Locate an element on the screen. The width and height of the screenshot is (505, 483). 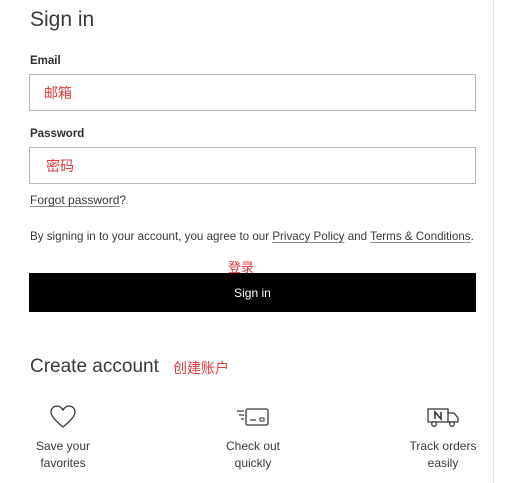
heart-icon is located at coordinates (63, 417).